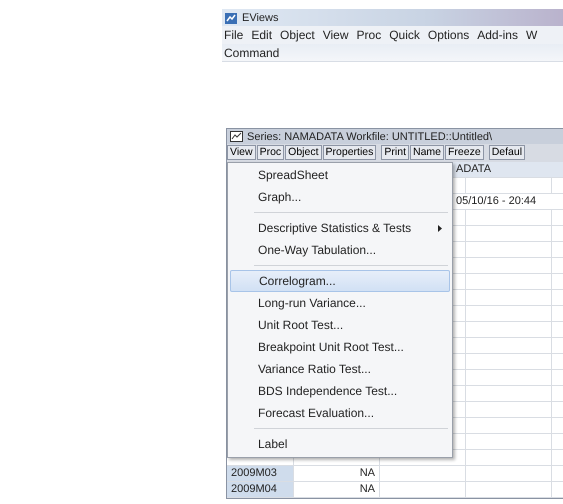 Image resolution: width=563 pixels, height=504 pixels. Describe the element at coordinates (369, 35) in the screenshot. I see `menu-item: Proc` at that location.